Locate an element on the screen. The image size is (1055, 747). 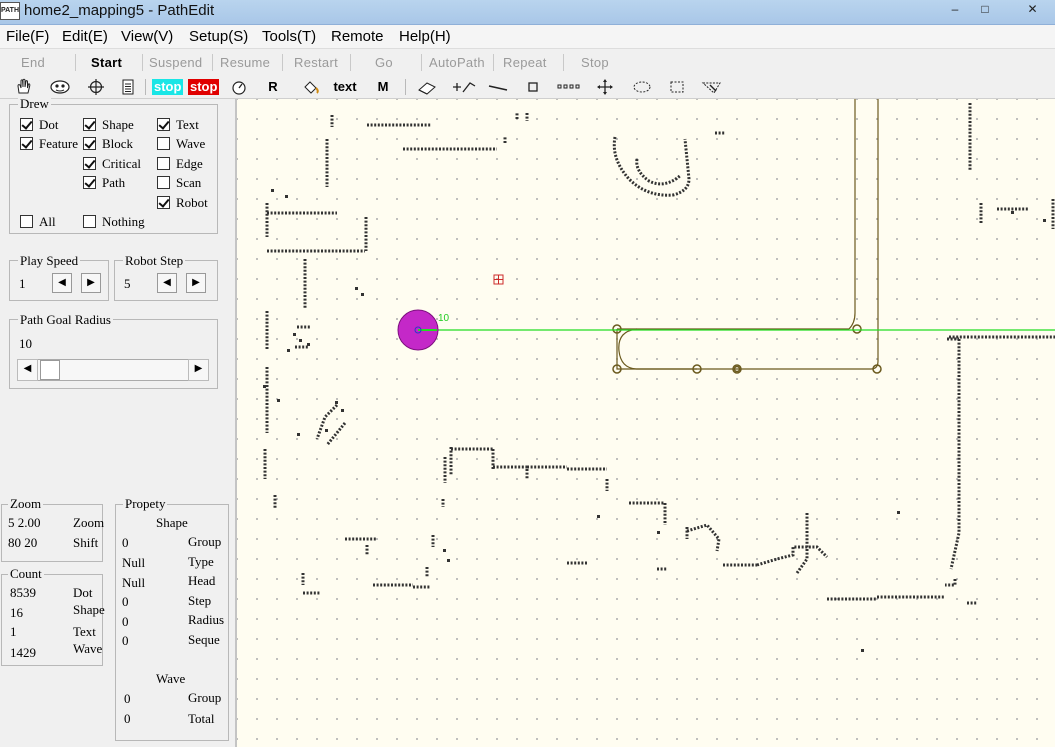
checkbox-text: Text is located at coordinates (178, 125).